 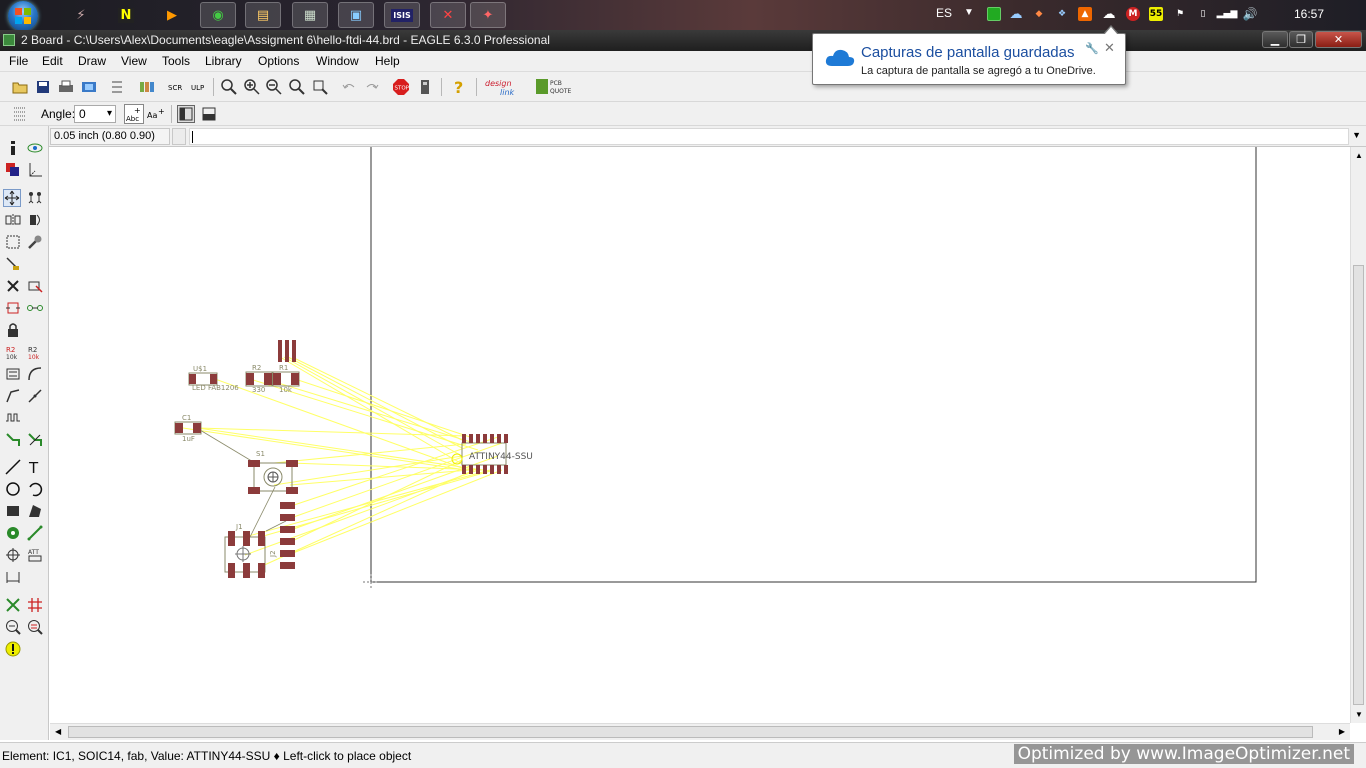 I want to click on rotate-icon, so click(x=35, y=220).